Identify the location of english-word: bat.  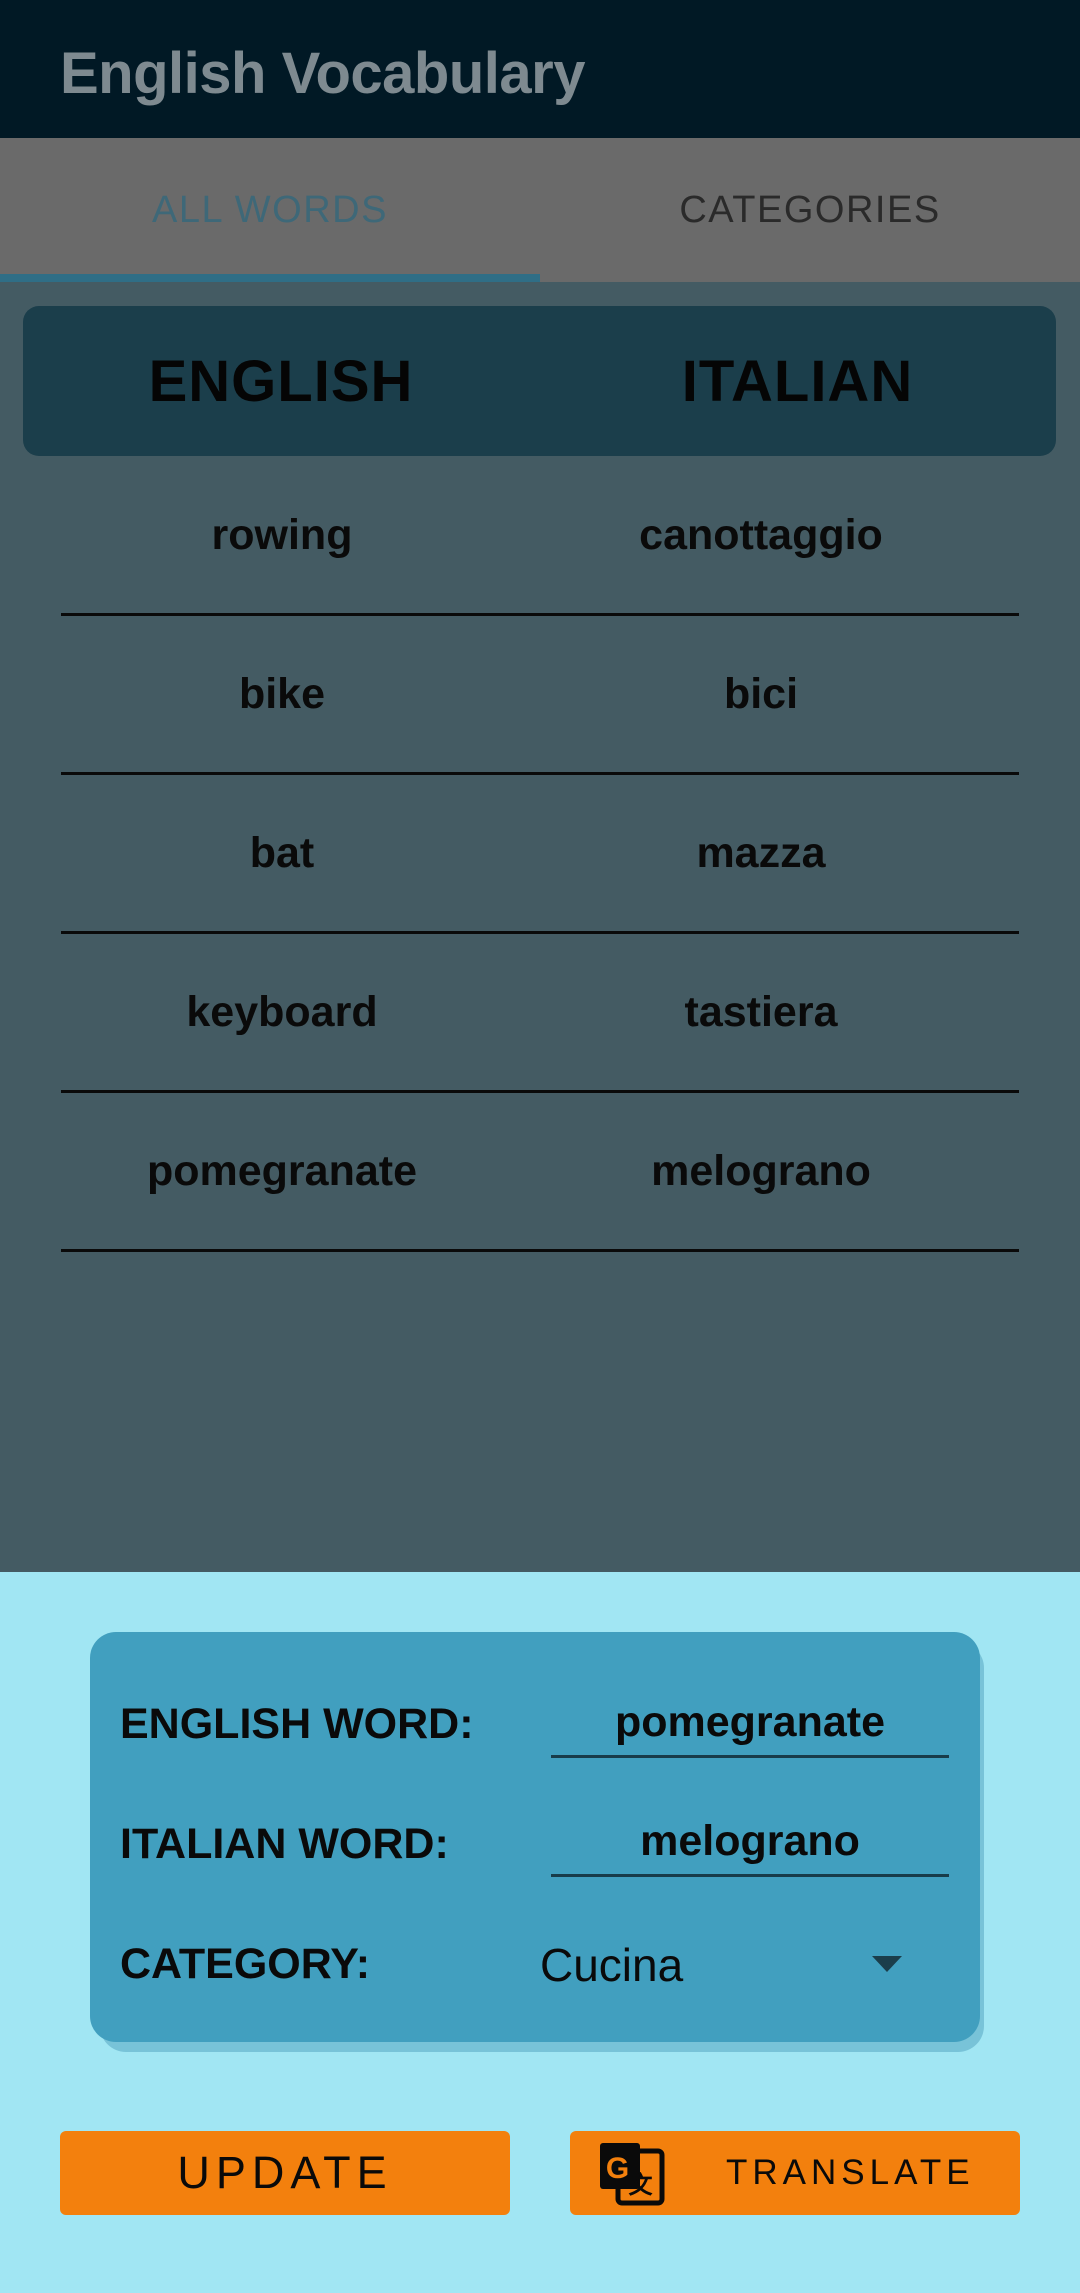
(282, 852).